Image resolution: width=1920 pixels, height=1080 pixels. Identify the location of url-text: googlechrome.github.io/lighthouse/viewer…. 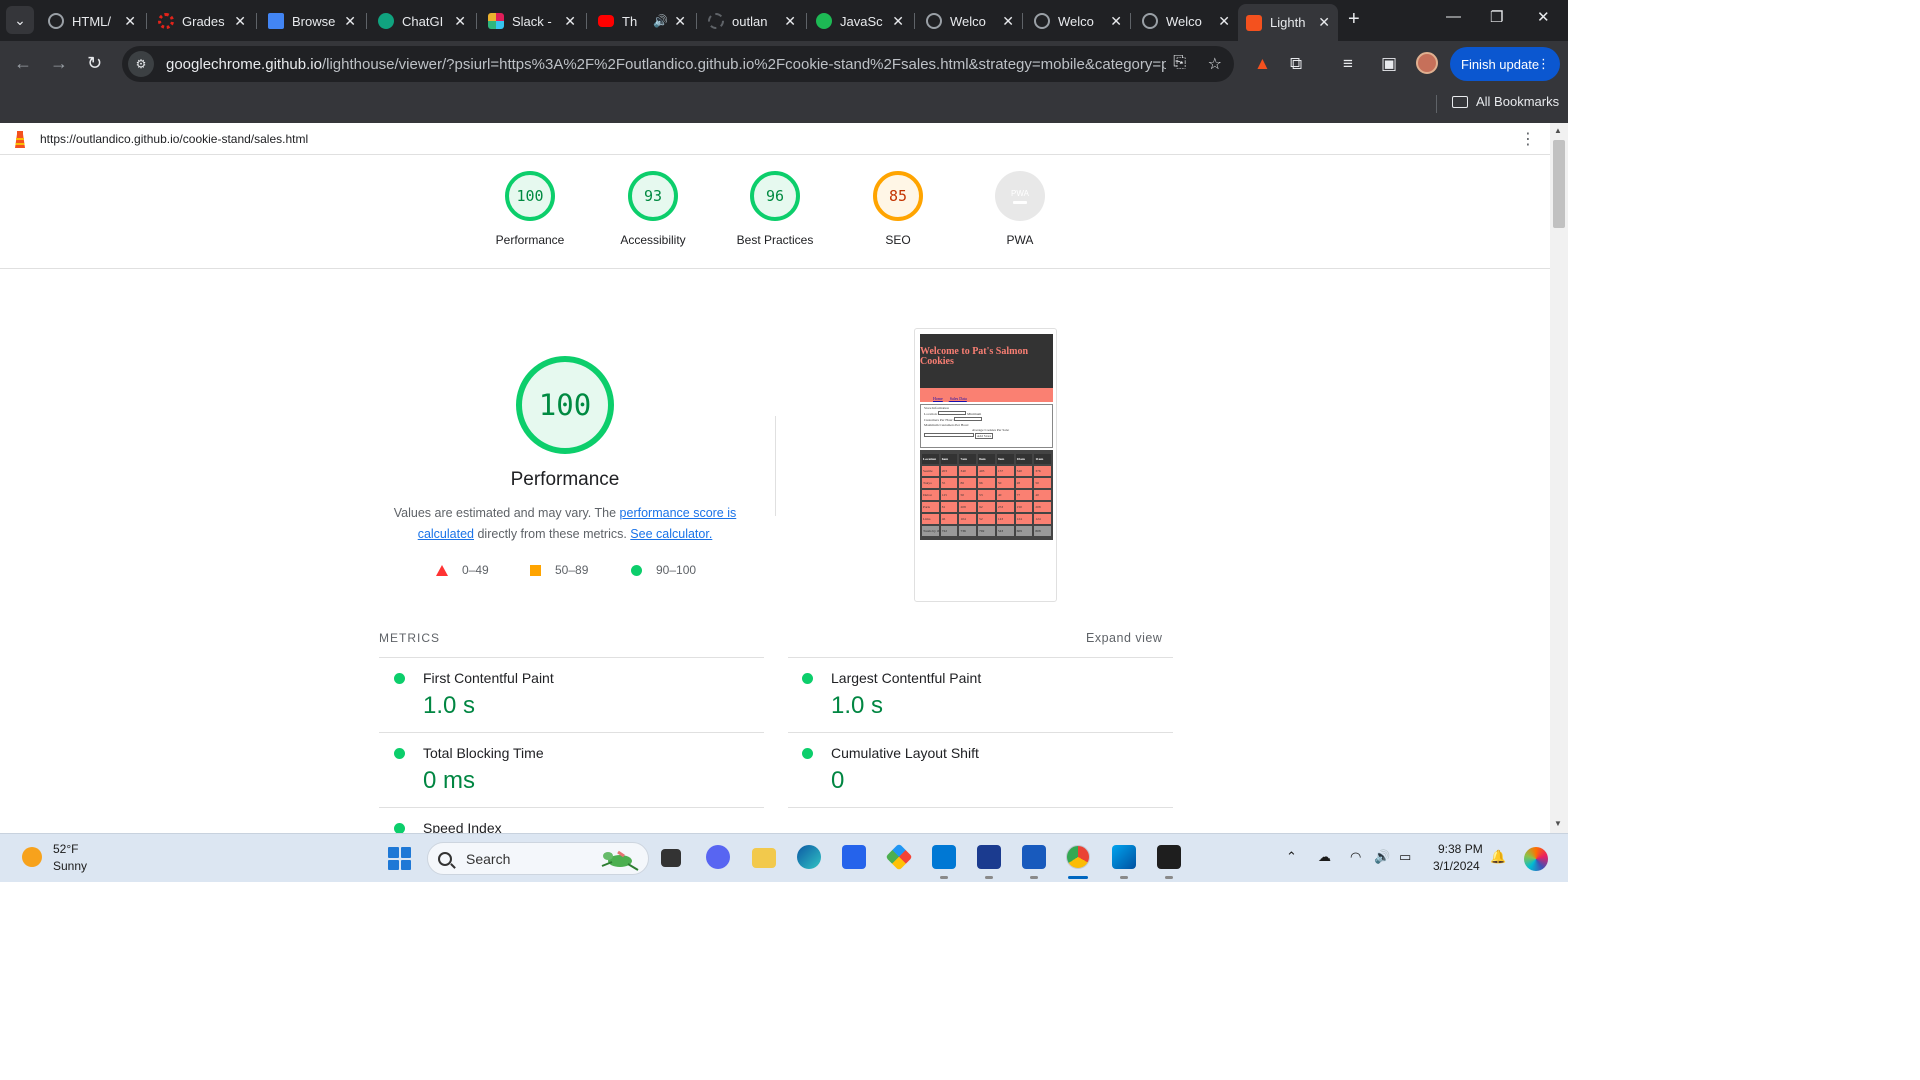
(666, 64).